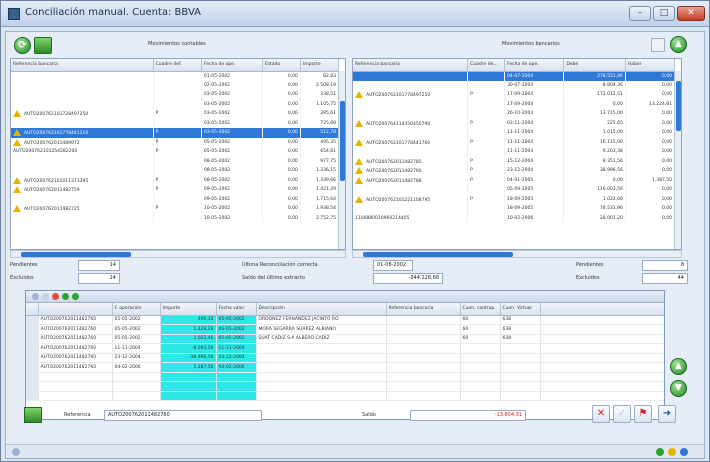 The image size is (710, 462). I want to click on left-vertical-scrollbar, so click(341, 160).